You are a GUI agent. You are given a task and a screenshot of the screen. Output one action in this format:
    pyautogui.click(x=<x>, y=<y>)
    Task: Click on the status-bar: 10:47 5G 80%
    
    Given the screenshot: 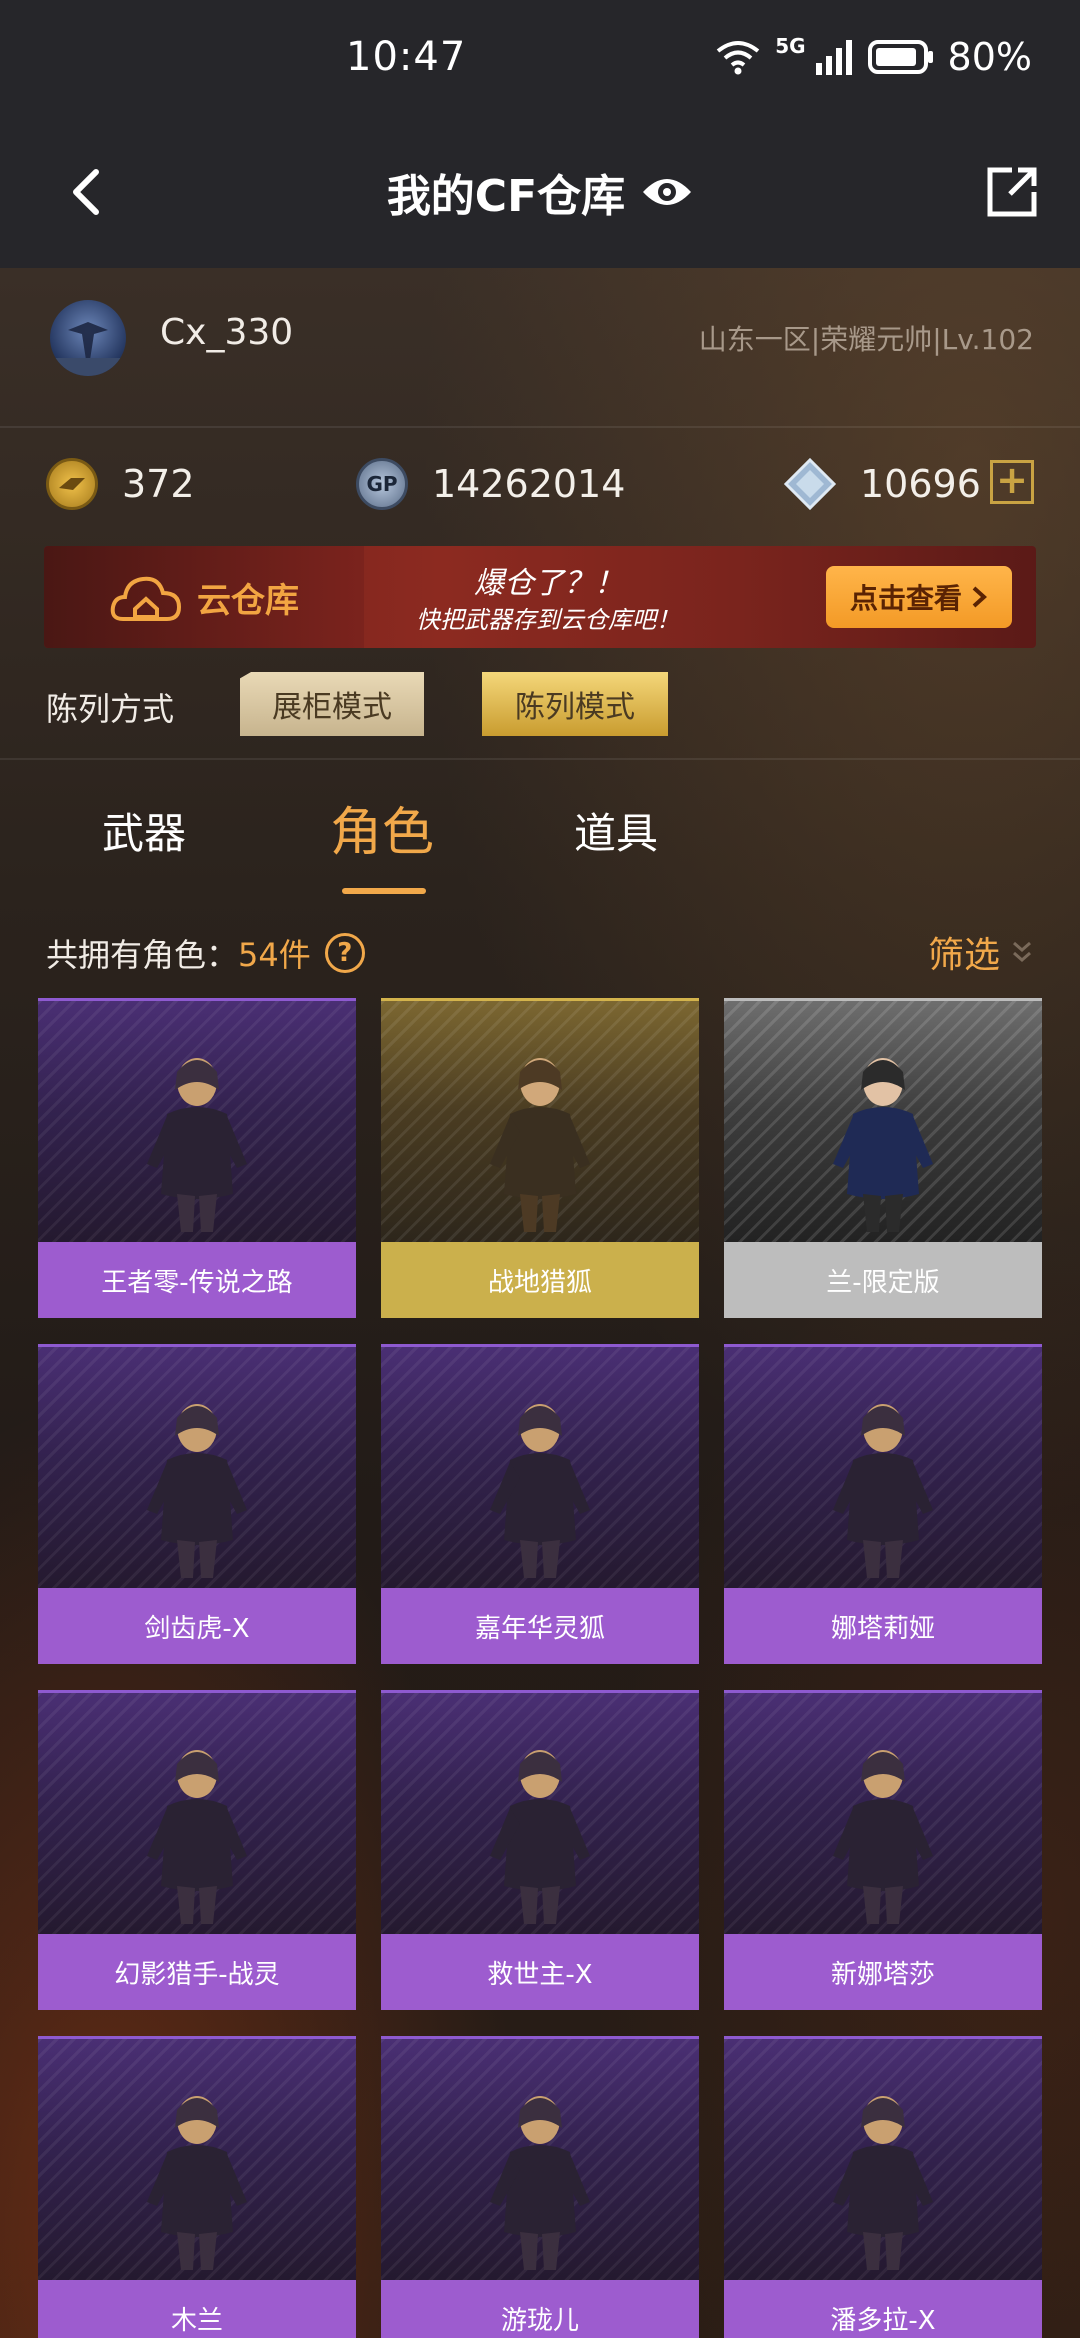 What is the action you would take?
    pyautogui.click(x=540, y=59)
    